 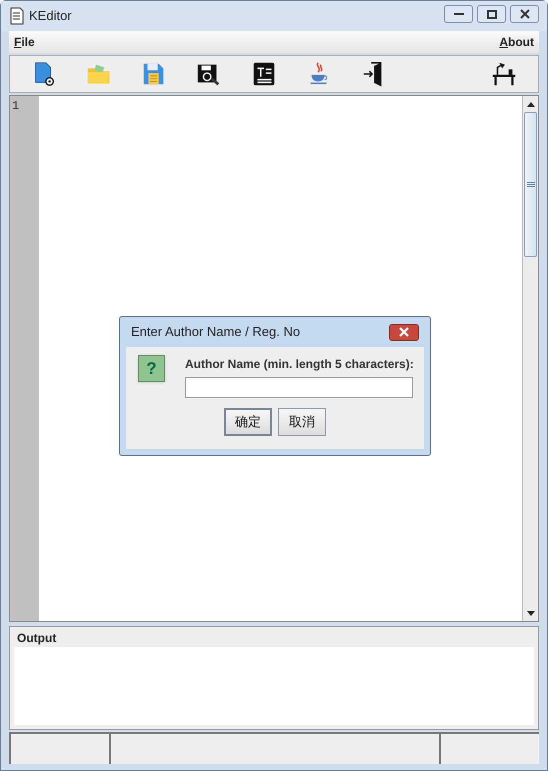 What do you see at coordinates (299, 387) in the screenshot?
I see `input-field` at bounding box center [299, 387].